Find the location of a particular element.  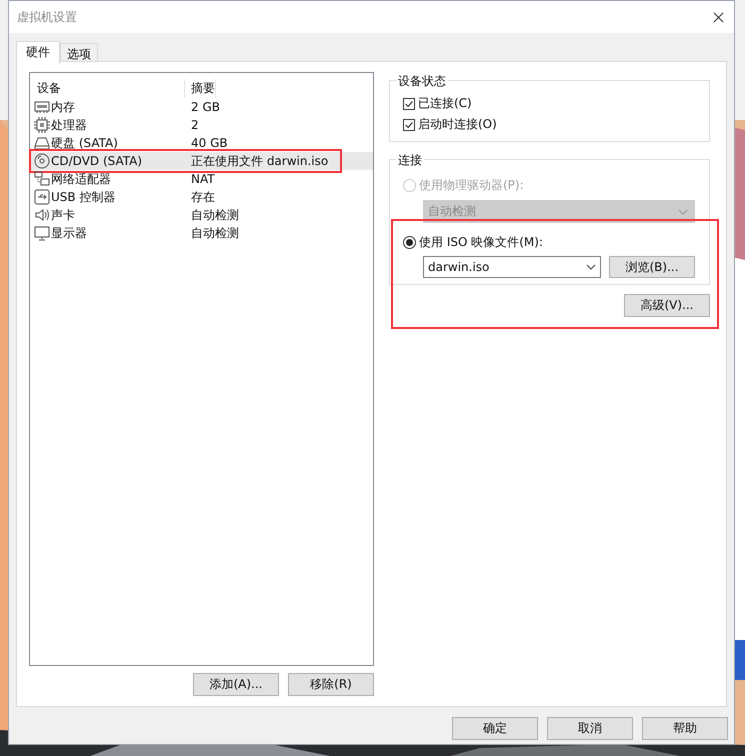

device-summary: 存在 is located at coordinates (202, 197).